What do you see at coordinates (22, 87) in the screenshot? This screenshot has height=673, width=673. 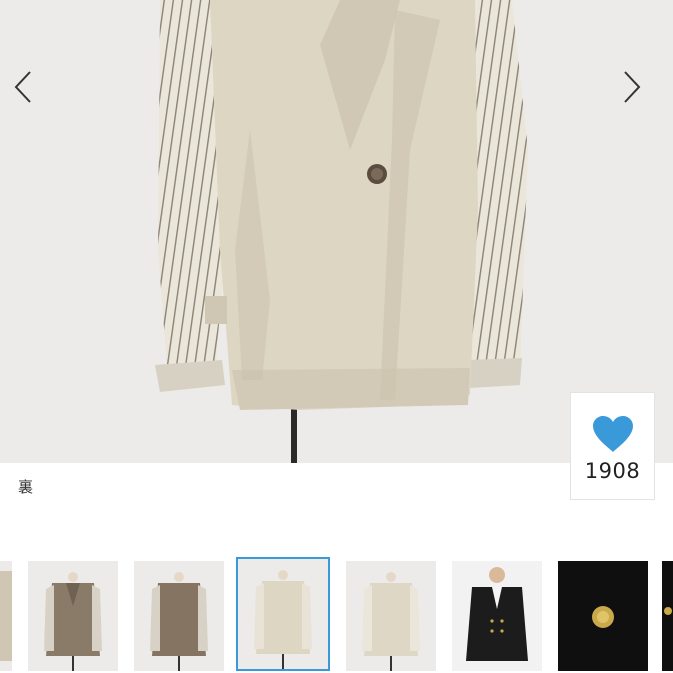 I see `chevron-left-icon` at bounding box center [22, 87].